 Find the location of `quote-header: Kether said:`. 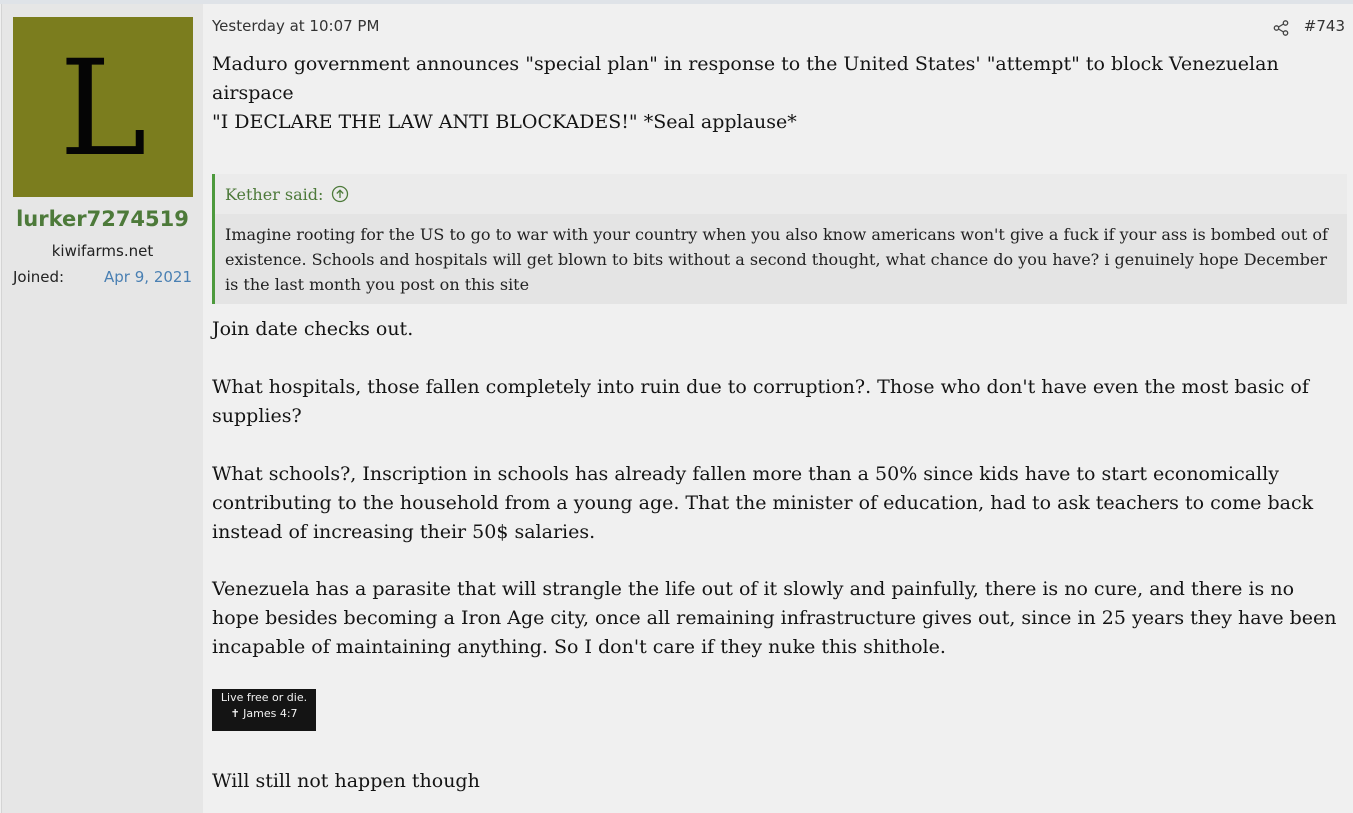

quote-header: Kether said: is located at coordinates (781, 194).